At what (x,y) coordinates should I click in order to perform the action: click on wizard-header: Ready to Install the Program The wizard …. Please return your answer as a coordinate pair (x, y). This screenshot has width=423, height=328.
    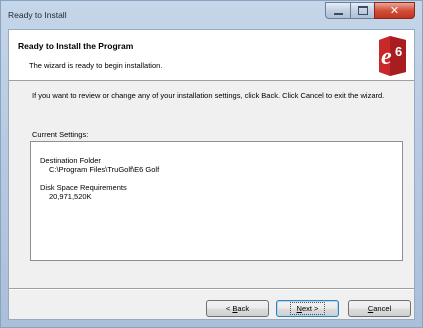
    Looking at the image, I should click on (211, 55).